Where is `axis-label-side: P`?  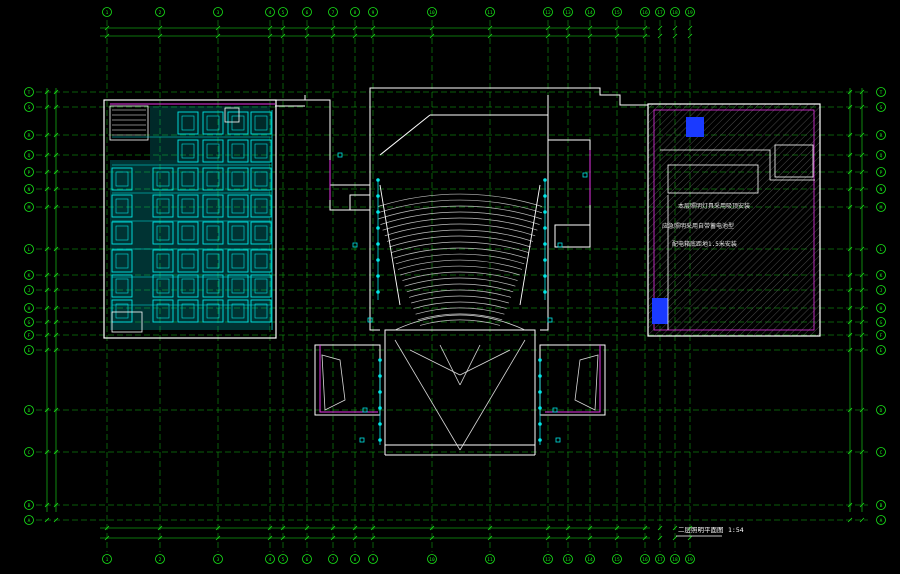
axis-label-side: P is located at coordinates (29, 173).